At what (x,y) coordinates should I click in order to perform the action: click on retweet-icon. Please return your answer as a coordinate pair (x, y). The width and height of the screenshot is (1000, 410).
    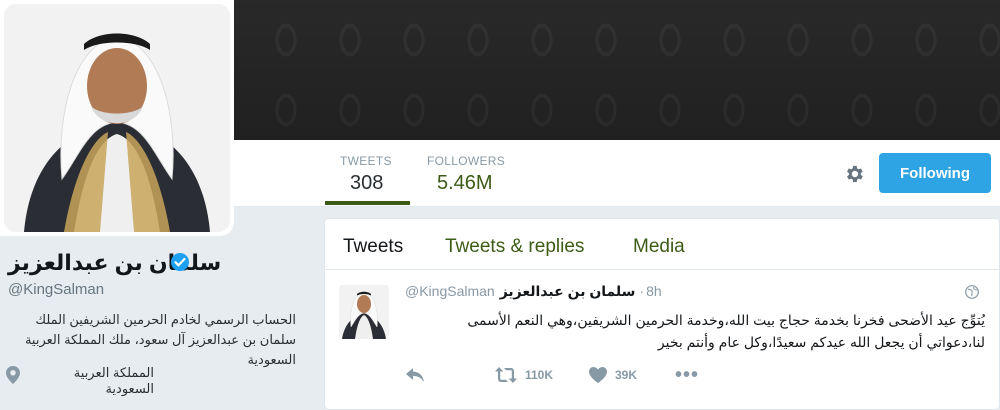
    Looking at the image, I should click on (506, 375).